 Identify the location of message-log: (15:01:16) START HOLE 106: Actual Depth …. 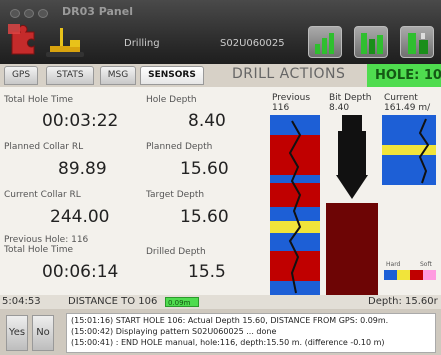
(251, 333).